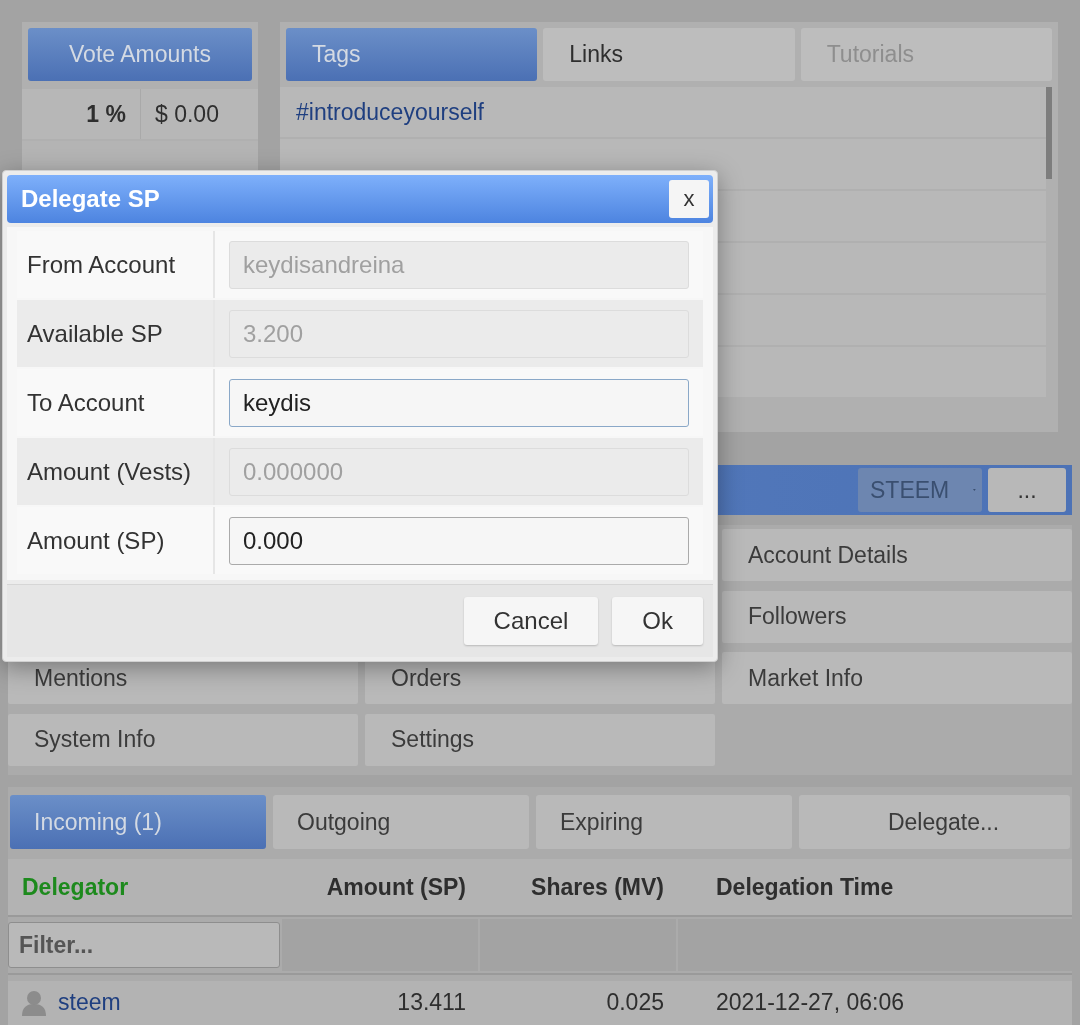 The image size is (1080, 1025). I want to click on menu-button: Settings, so click(540, 739).